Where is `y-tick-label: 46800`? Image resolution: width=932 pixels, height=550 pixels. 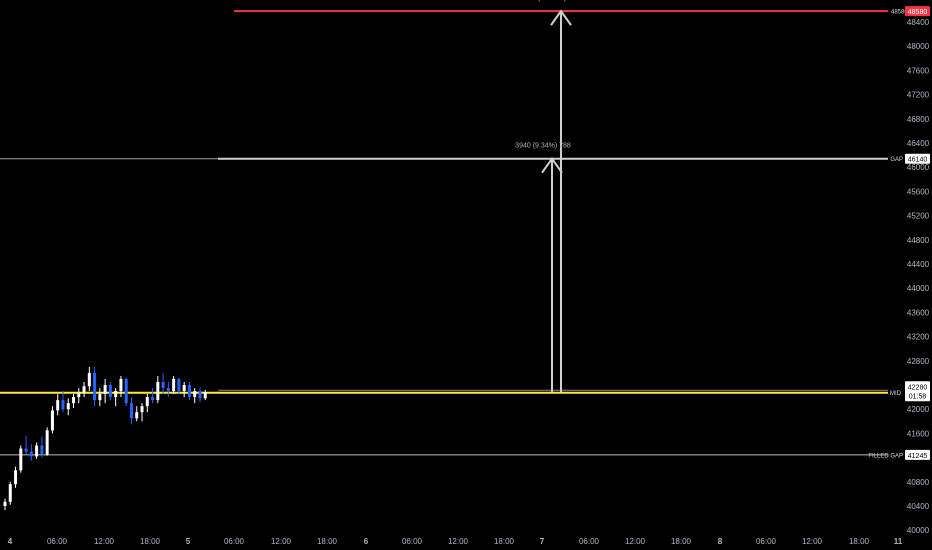
y-tick-label: 46800 is located at coordinates (918, 119).